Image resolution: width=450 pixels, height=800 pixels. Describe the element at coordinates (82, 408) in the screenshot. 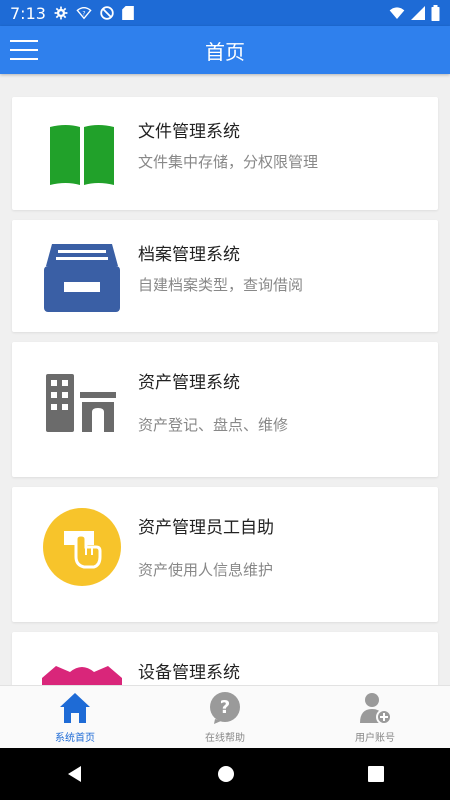

I see `building-icon` at that location.